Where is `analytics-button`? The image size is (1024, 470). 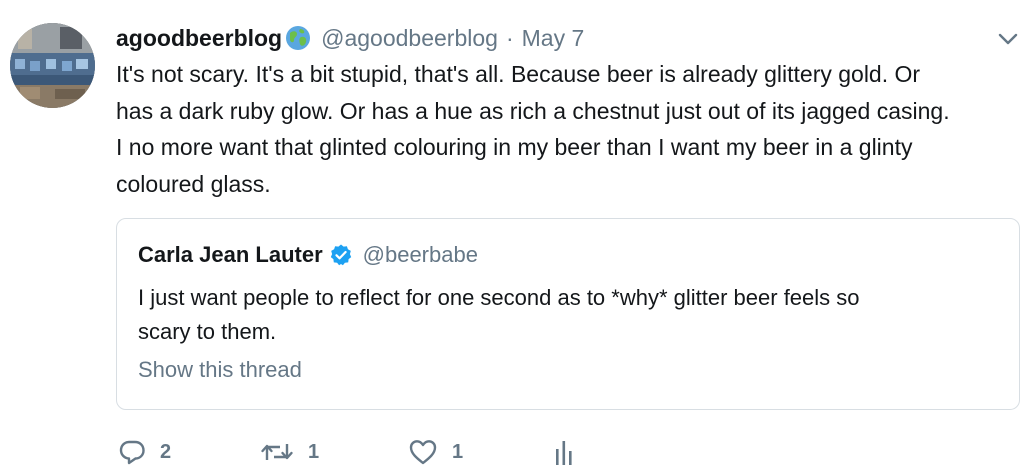
analytics-button is located at coordinates (564, 452).